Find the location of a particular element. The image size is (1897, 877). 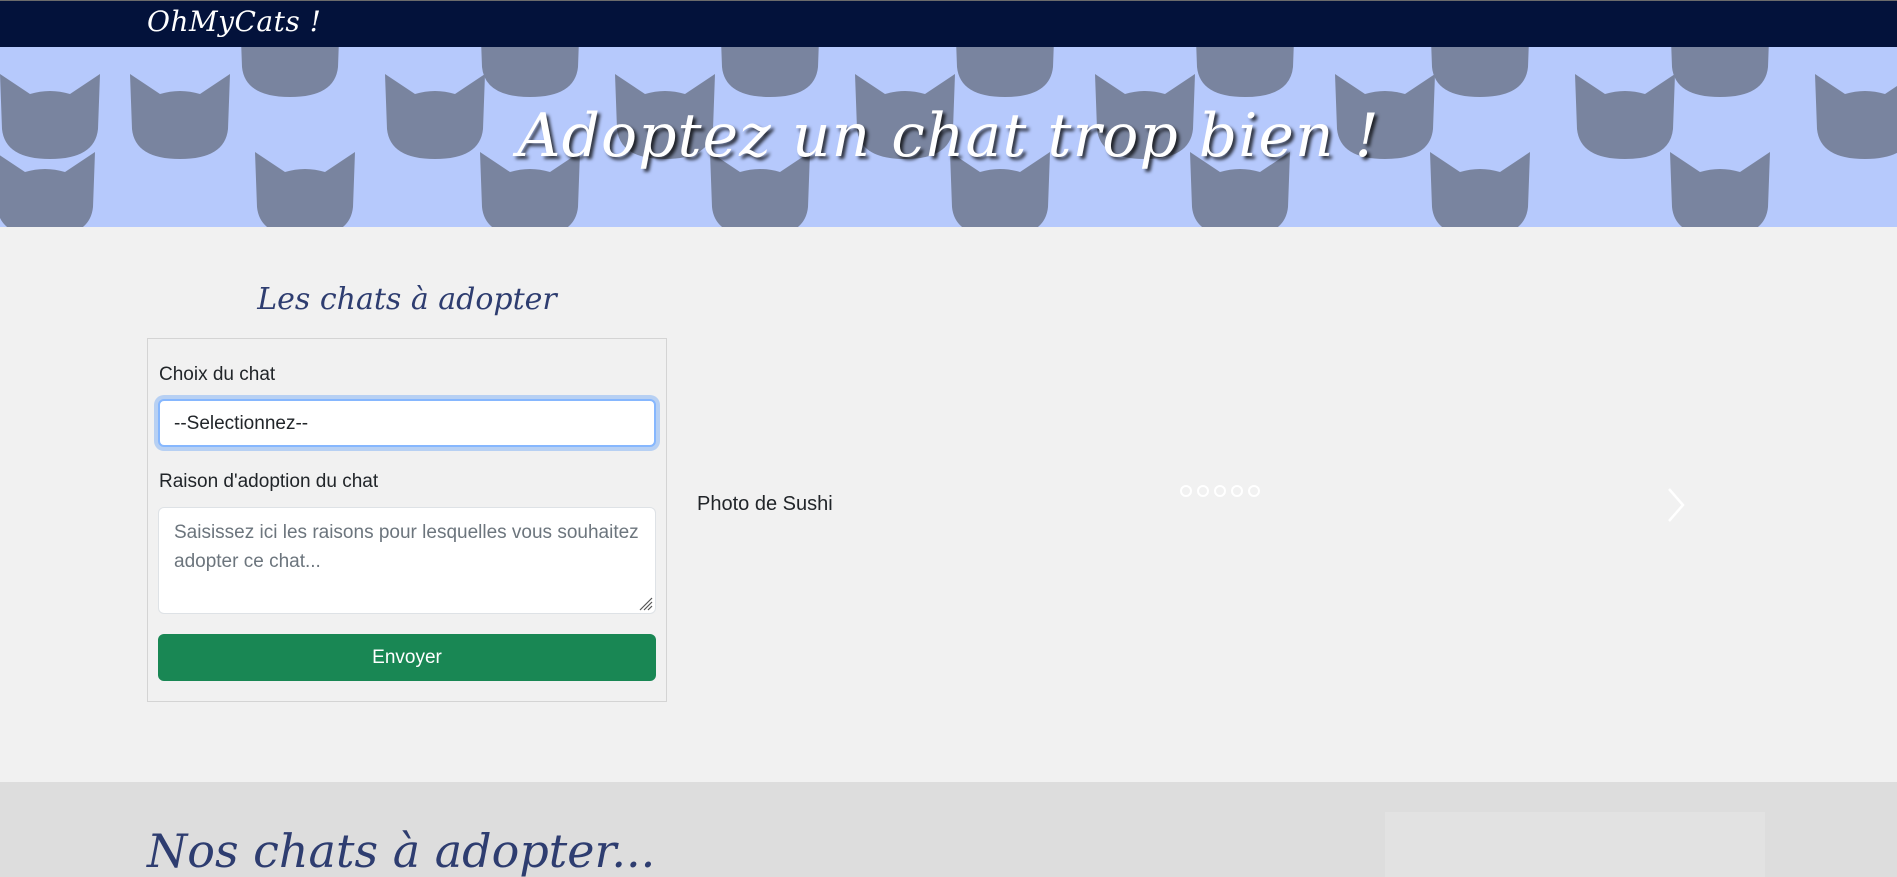

adoption-section-title: Les chats à adopter is located at coordinates (407, 299).